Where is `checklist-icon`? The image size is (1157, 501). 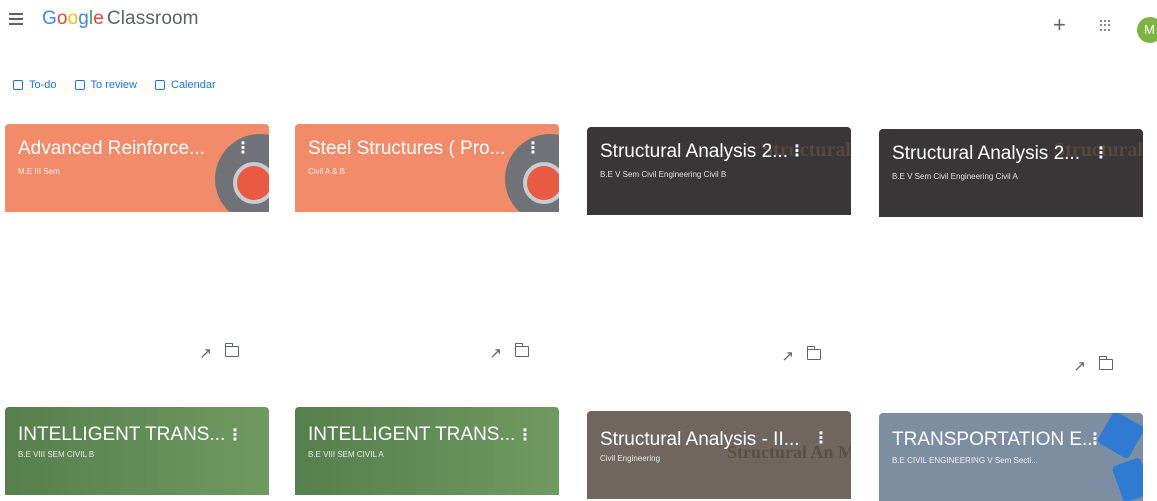 checklist-icon is located at coordinates (18, 85).